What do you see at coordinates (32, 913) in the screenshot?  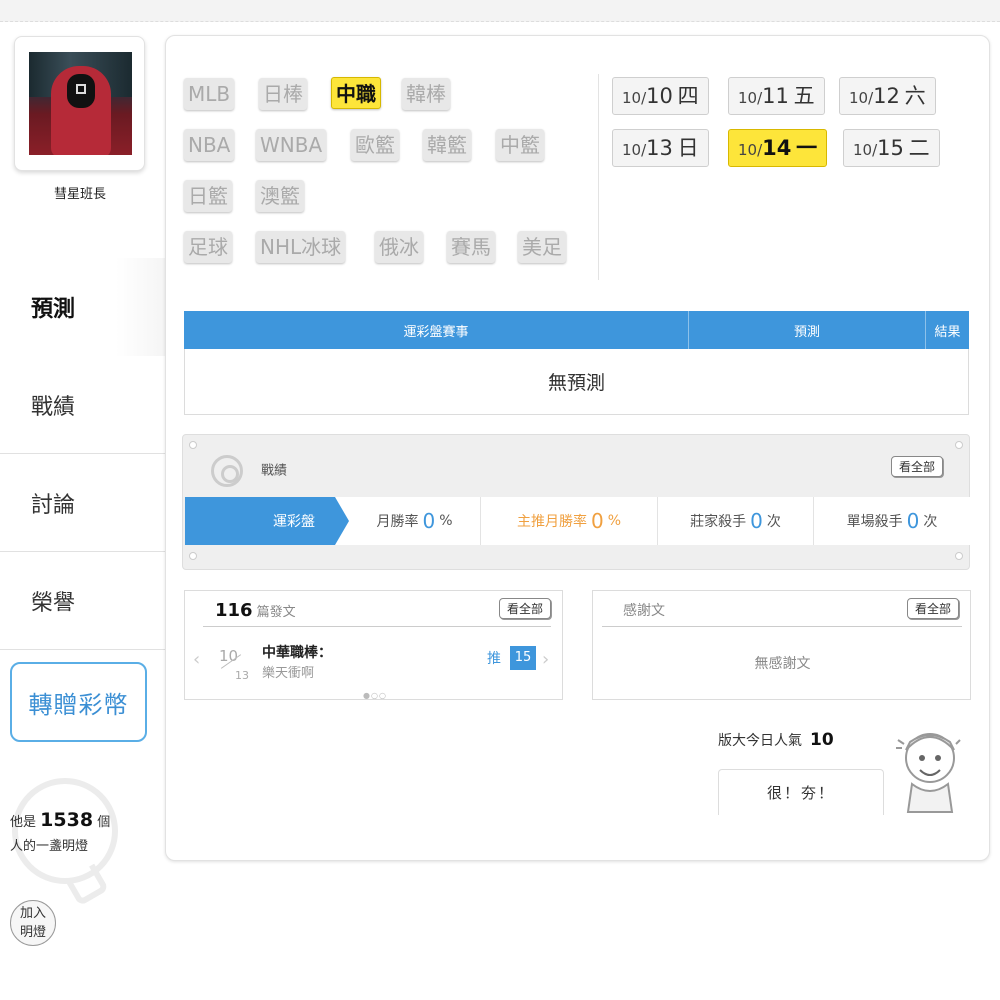 I see `join-label-1: 加入` at bounding box center [32, 913].